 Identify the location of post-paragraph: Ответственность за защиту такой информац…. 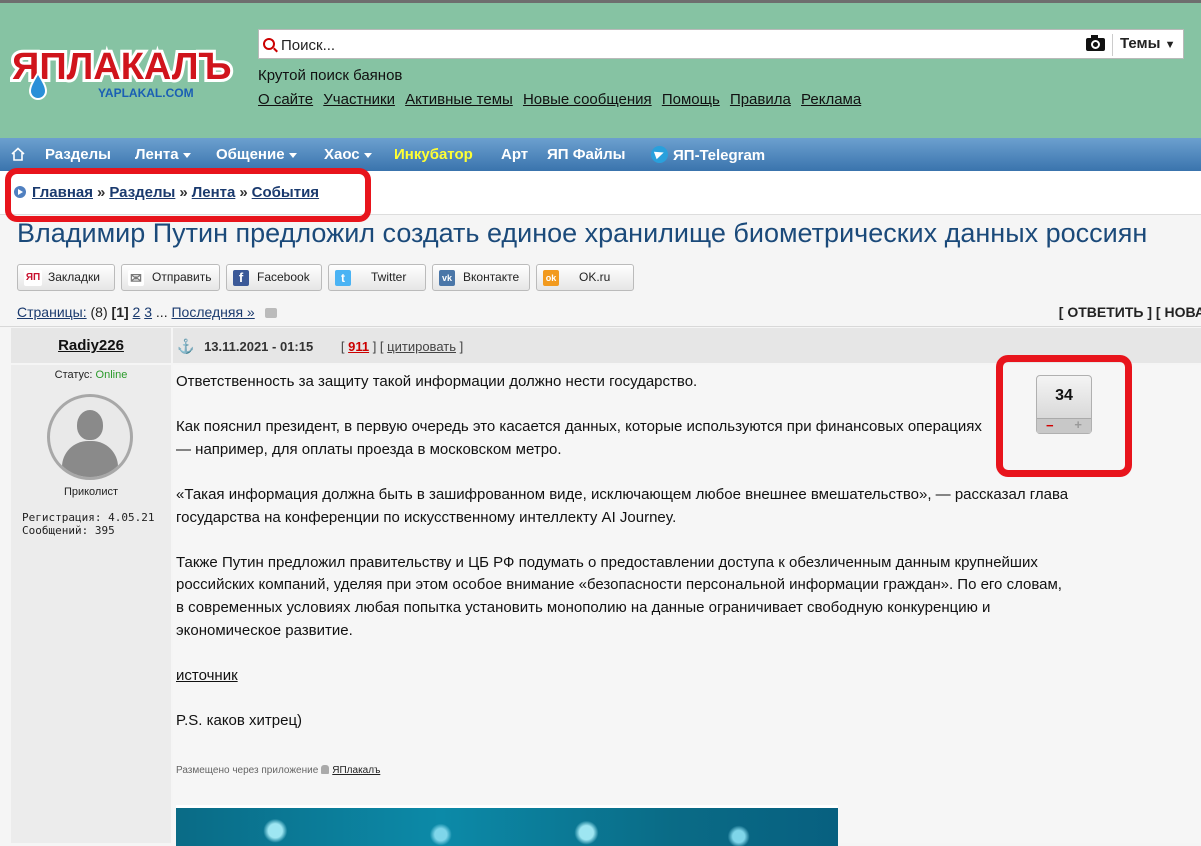
(437, 381).